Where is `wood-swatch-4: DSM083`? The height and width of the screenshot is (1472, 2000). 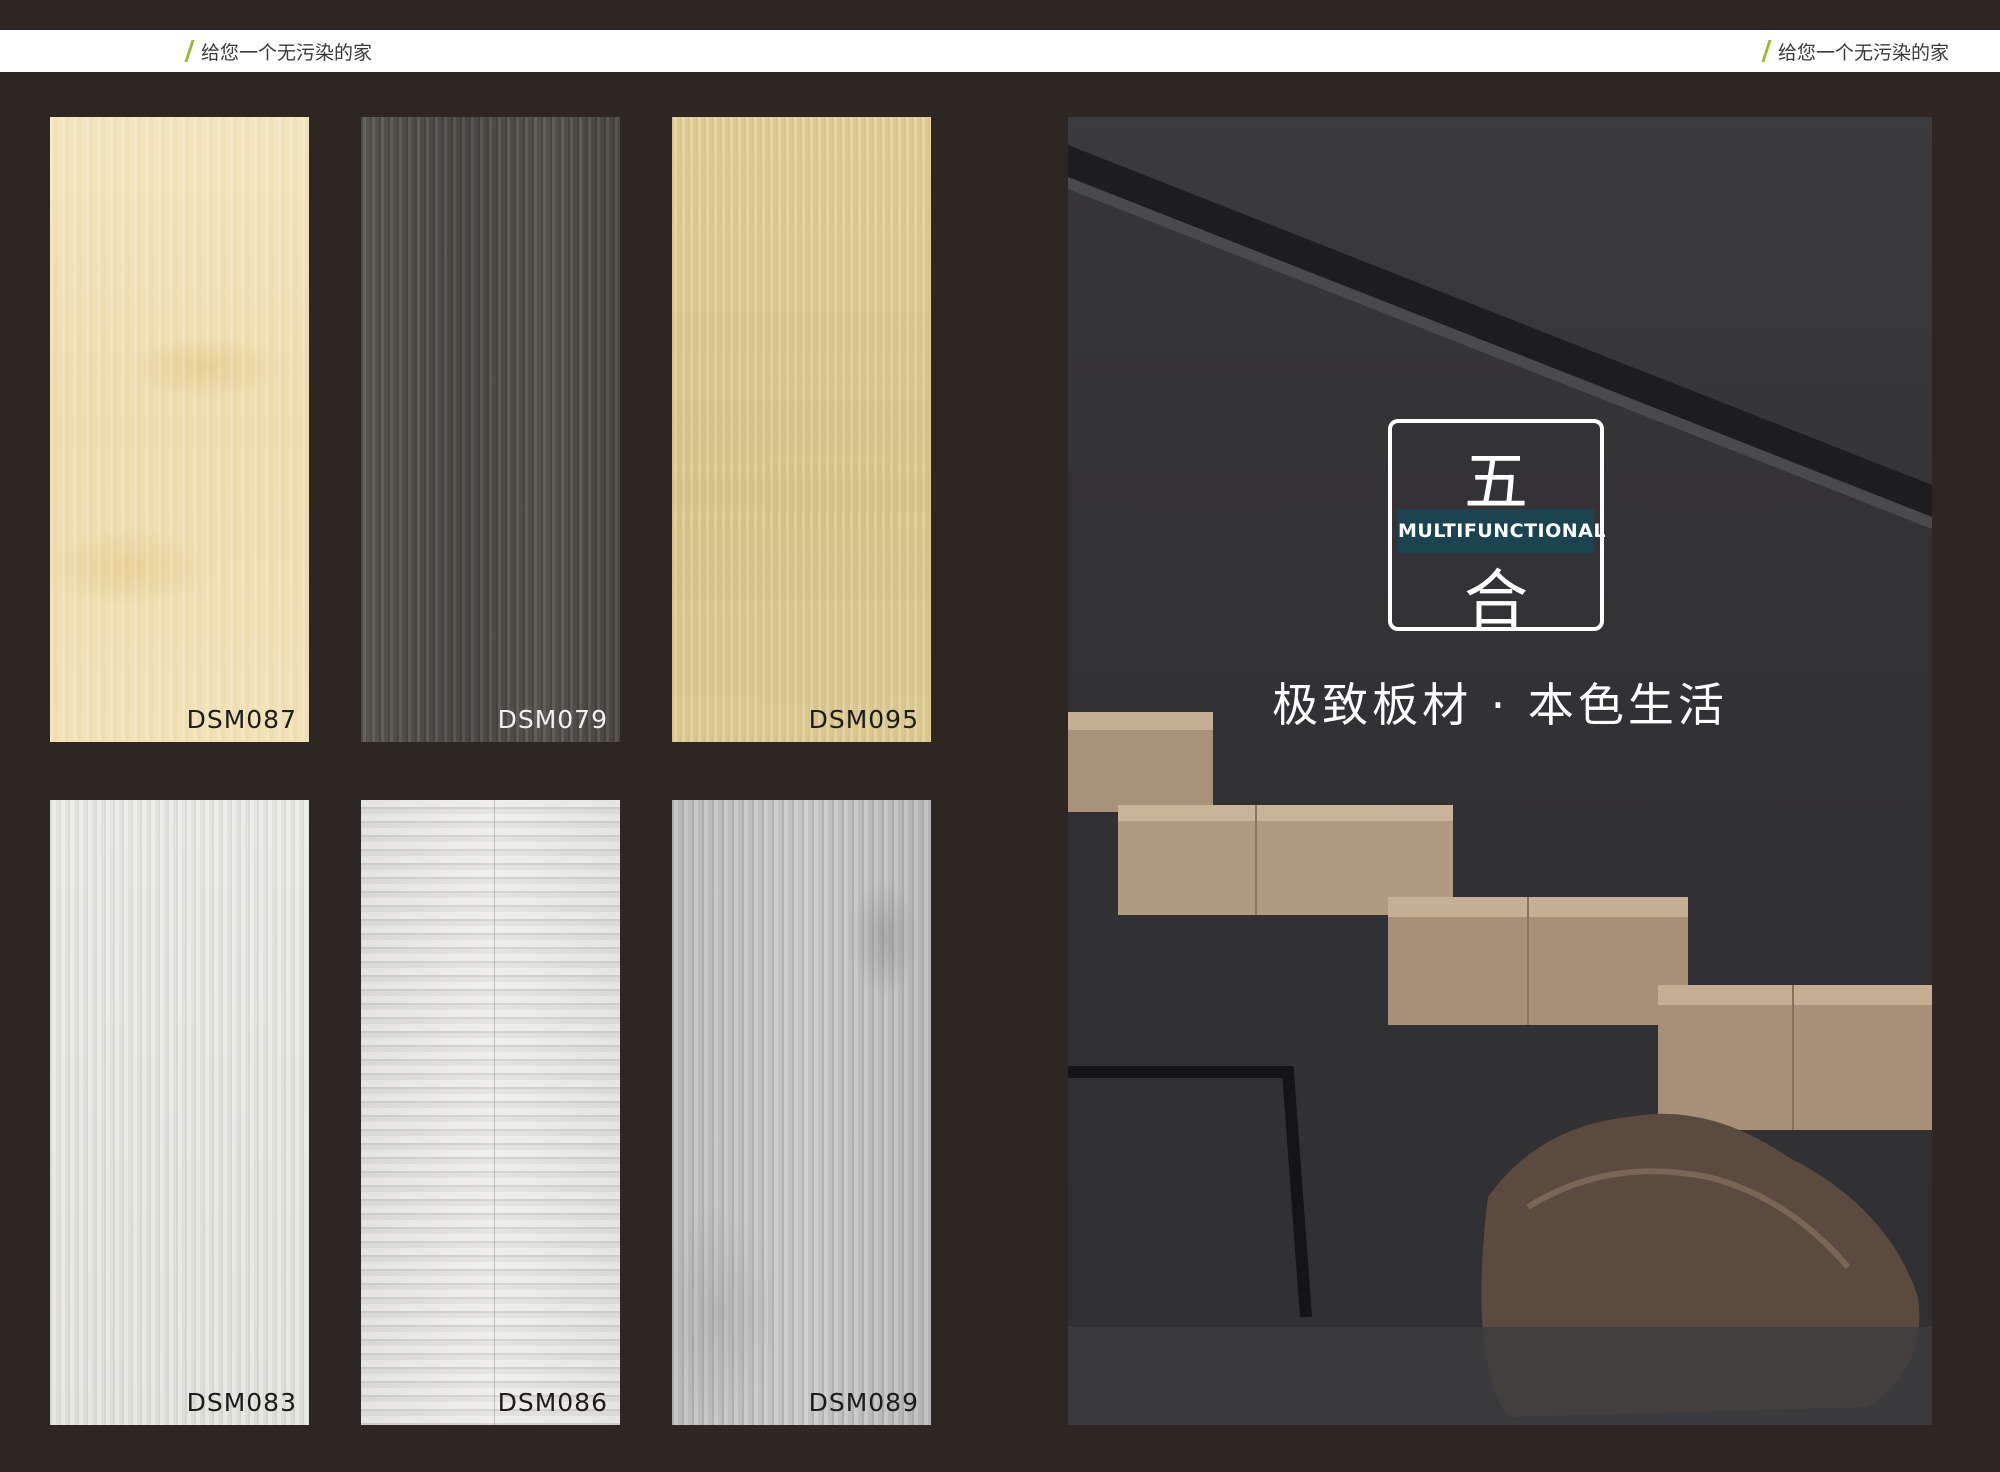
wood-swatch-4: DSM083 is located at coordinates (179, 1112).